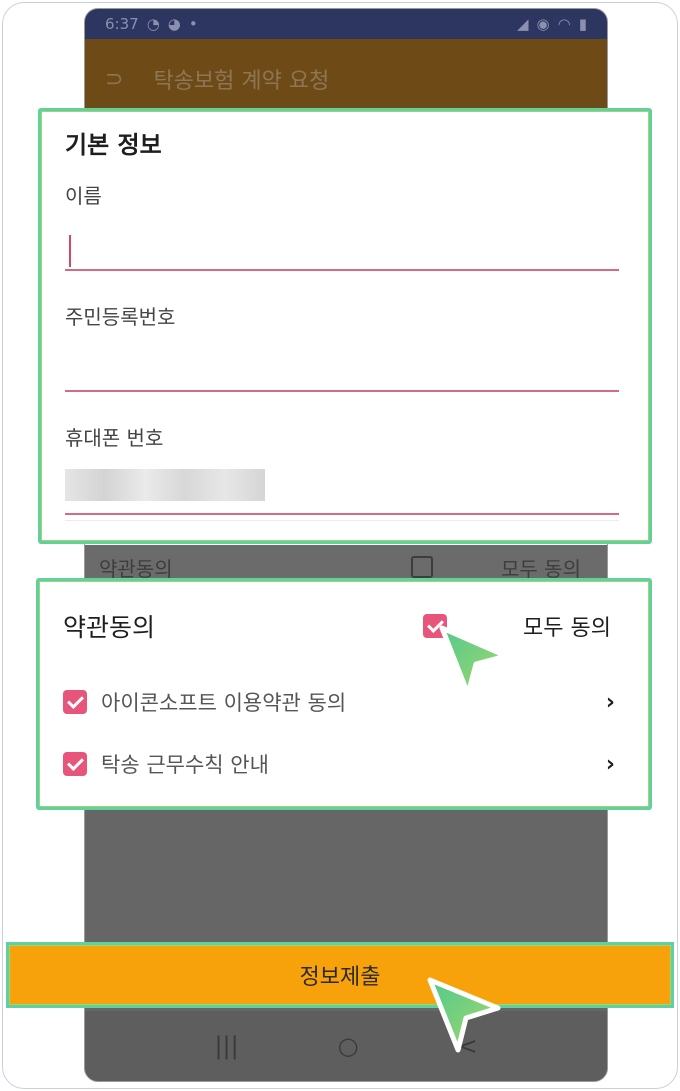  What do you see at coordinates (226, 1046) in the screenshot?
I see `recent-apps-icon: |||` at bounding box center [226, 1046].